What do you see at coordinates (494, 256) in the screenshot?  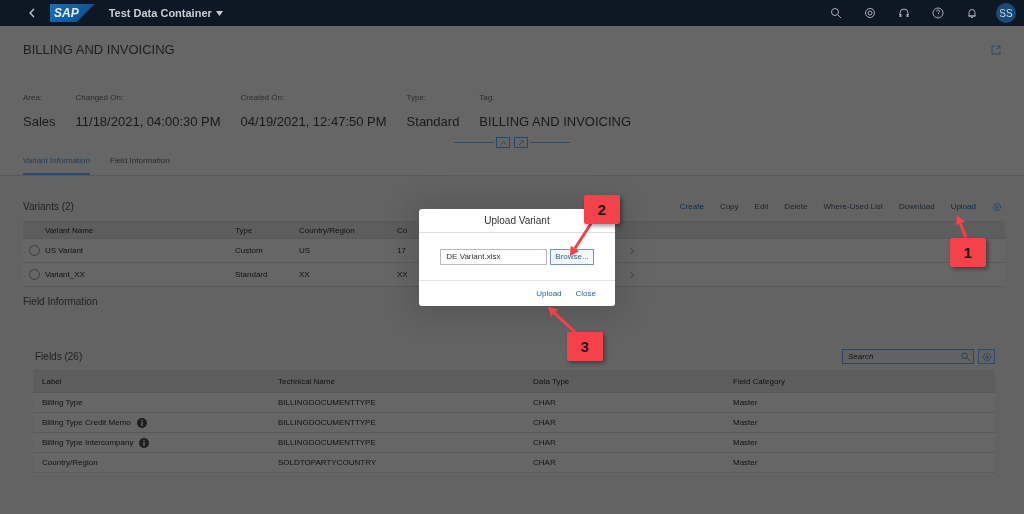 I see `file-name-field: DE Variant.xlsx` at bounding box center [494, 256].